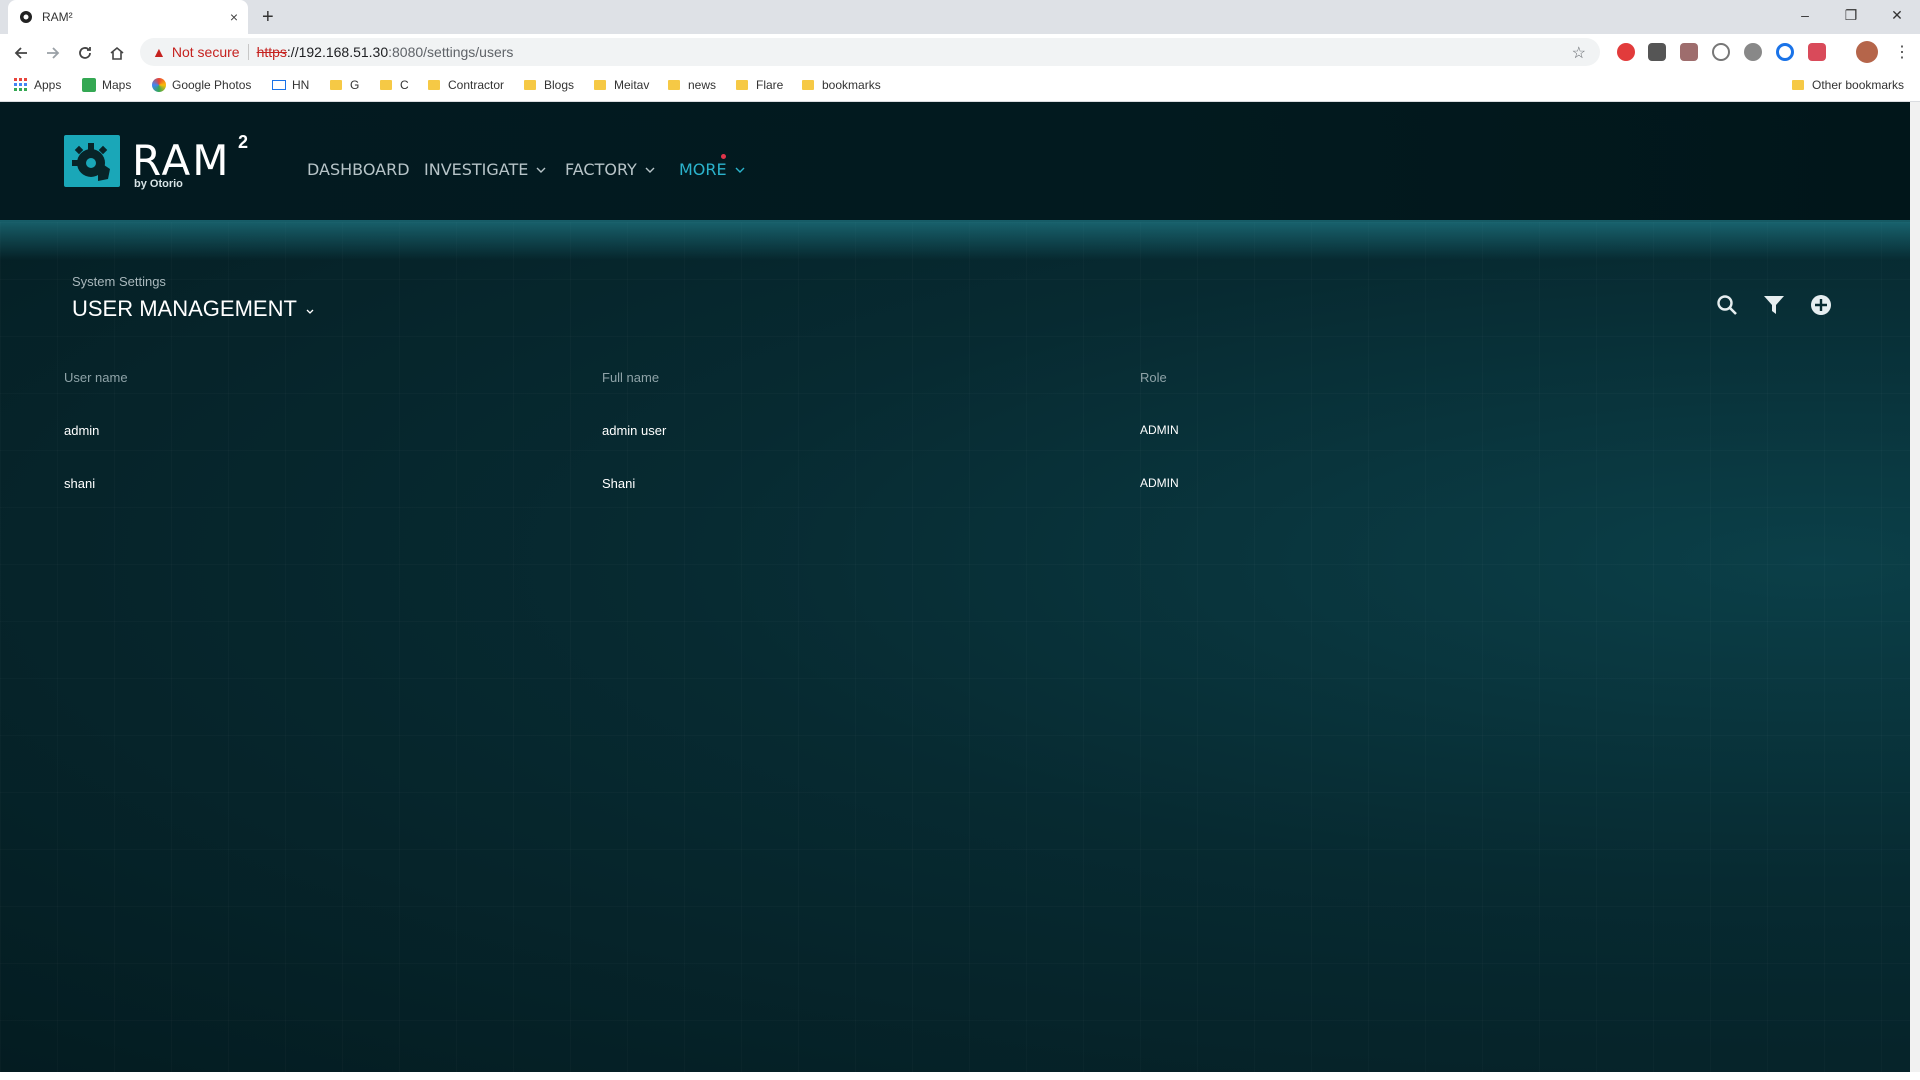 The image size is (1920, 1080). I want to click on search-icon, so click(1727, 305).